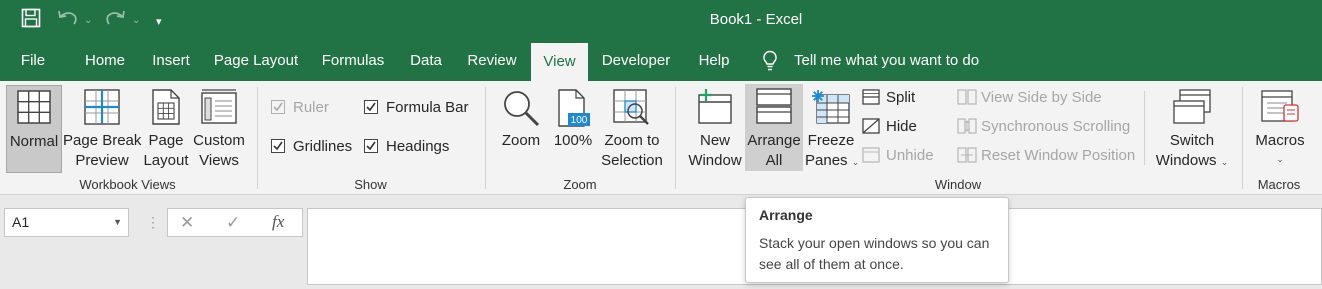 This screenshot has height=289, width=1322. I want to click on tab-developer: Developer, so click(636, 61).